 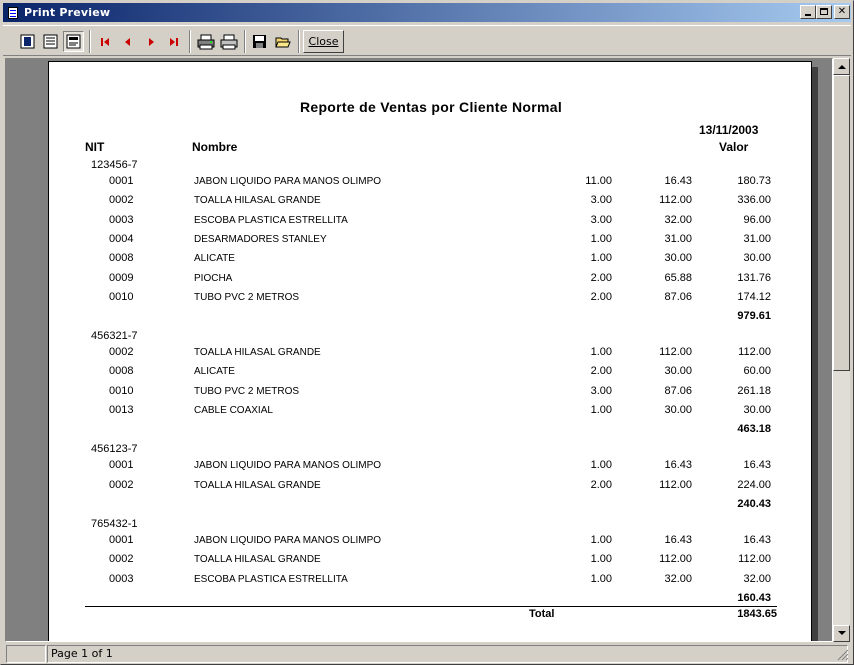 What do you see at coordinates (260, 239) in the screenshot?
I see `row-name: DESARMADORES STANLEY` at bounding box center [260, 239].